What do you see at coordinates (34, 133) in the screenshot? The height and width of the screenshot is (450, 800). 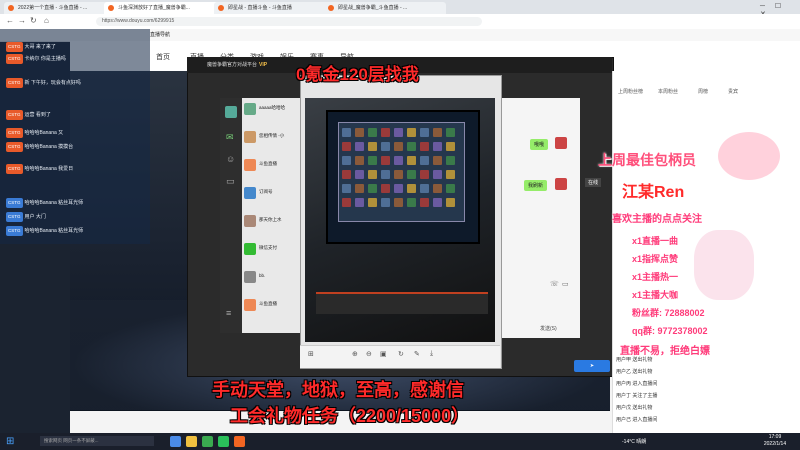 I see `chat-message: CSTG 哈哈哈Banana 又` at bounding box center [34, 133].